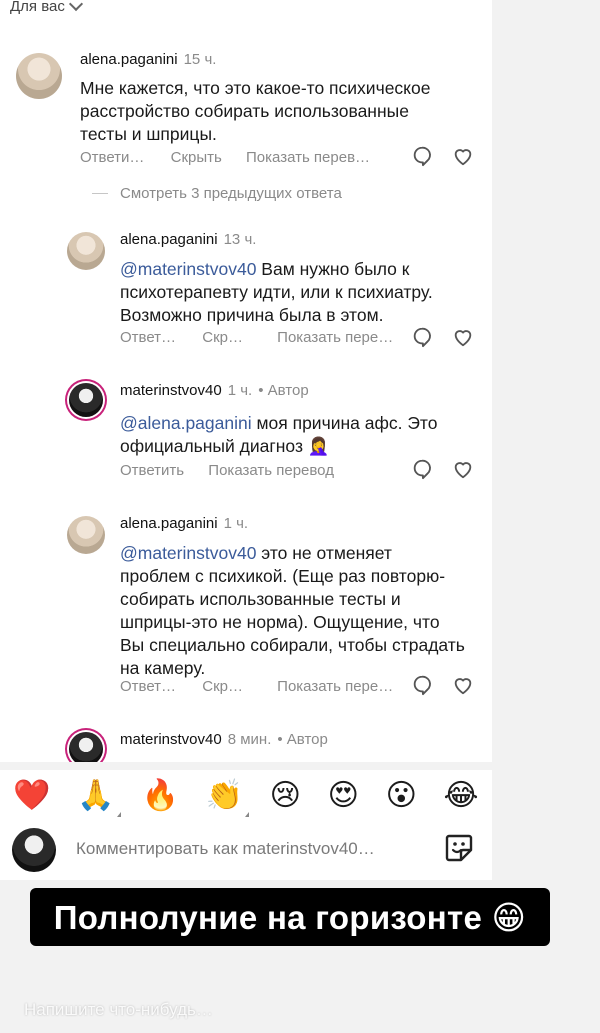 The width and height of the screenshot is (600, 1033). Describe the element at coordinates (184, 523) in the screenshot. I see `comment-username: alena.paganini 1 ч.` at that location.